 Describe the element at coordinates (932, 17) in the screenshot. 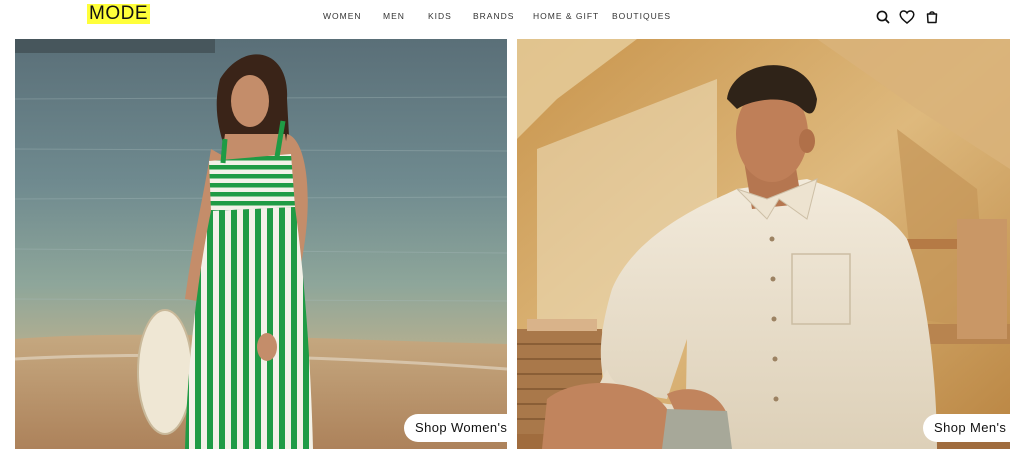

I see `shopping-bag-icon` at that location.